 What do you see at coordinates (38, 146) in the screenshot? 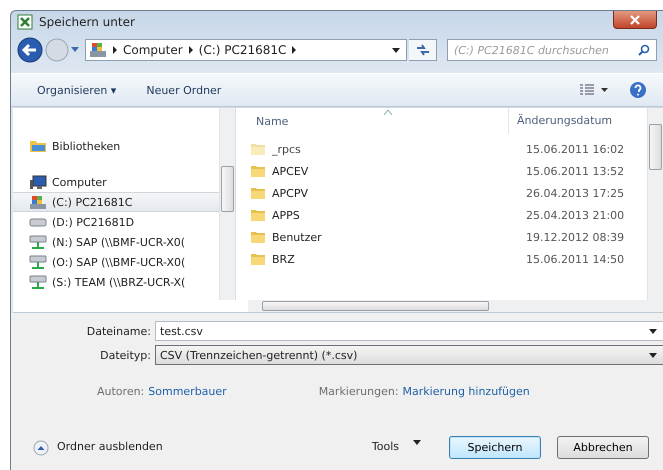
I see `library-icon` at bounding box center [38, 146].